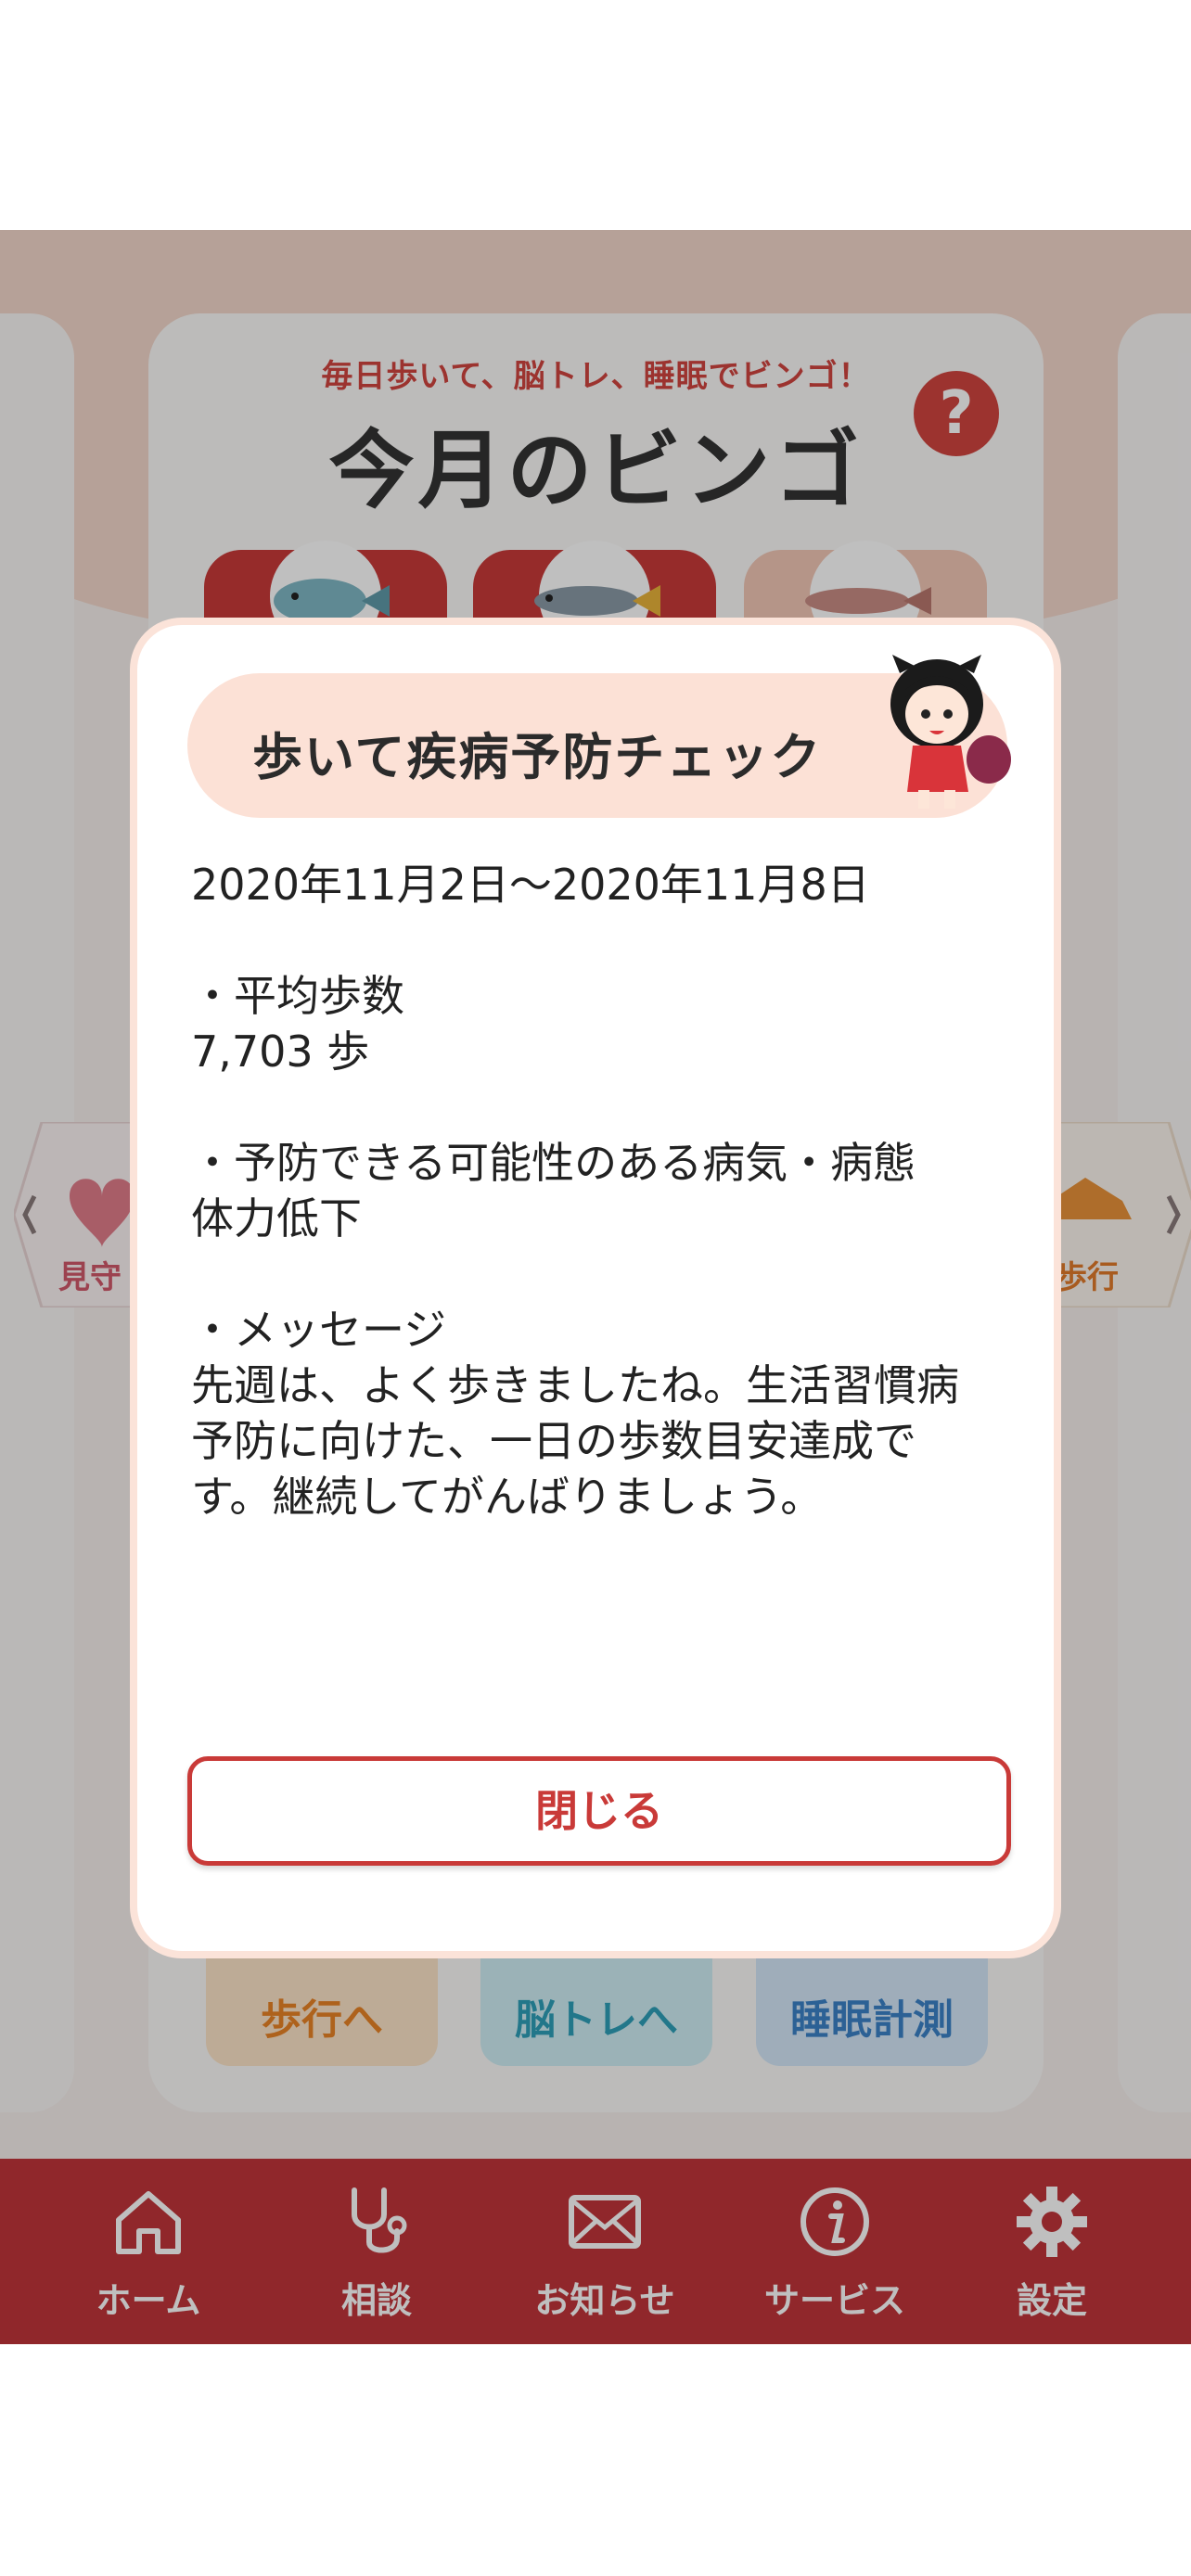 Image resolution: width=1191 pixels, height=2576 pixels. What do you see at coordinates (508, 1497) in the screenshot?
I see `message-line: す。継続してがんばりましょう。` at bounding box center [508, 1497].